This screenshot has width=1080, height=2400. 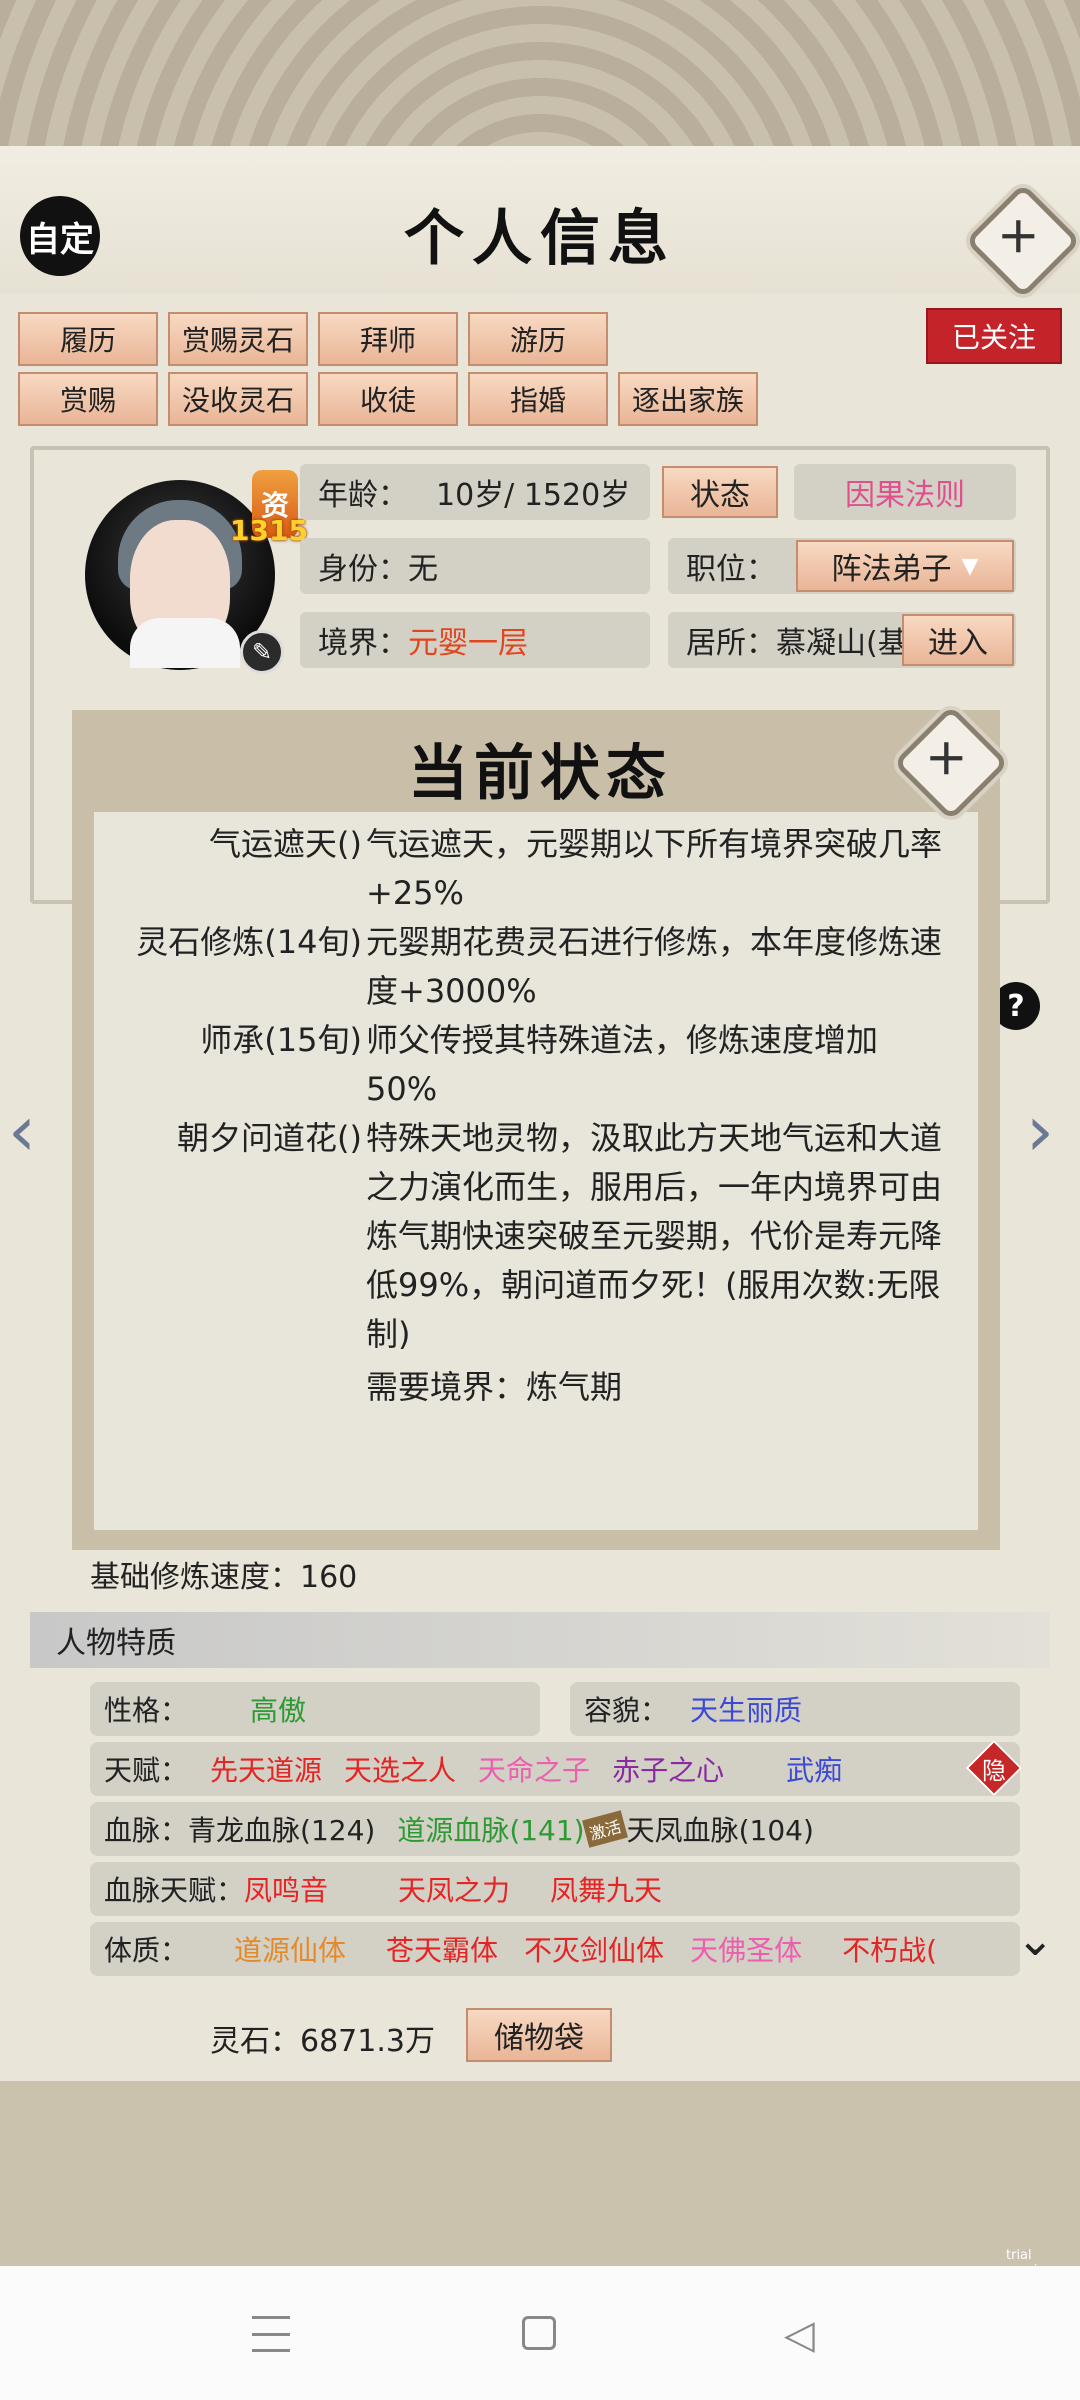 What do you see at coordinates (538, 399) in the screenshot?
I see `arrange-marriage-button: 指婚` at bounding box center [538, 399].